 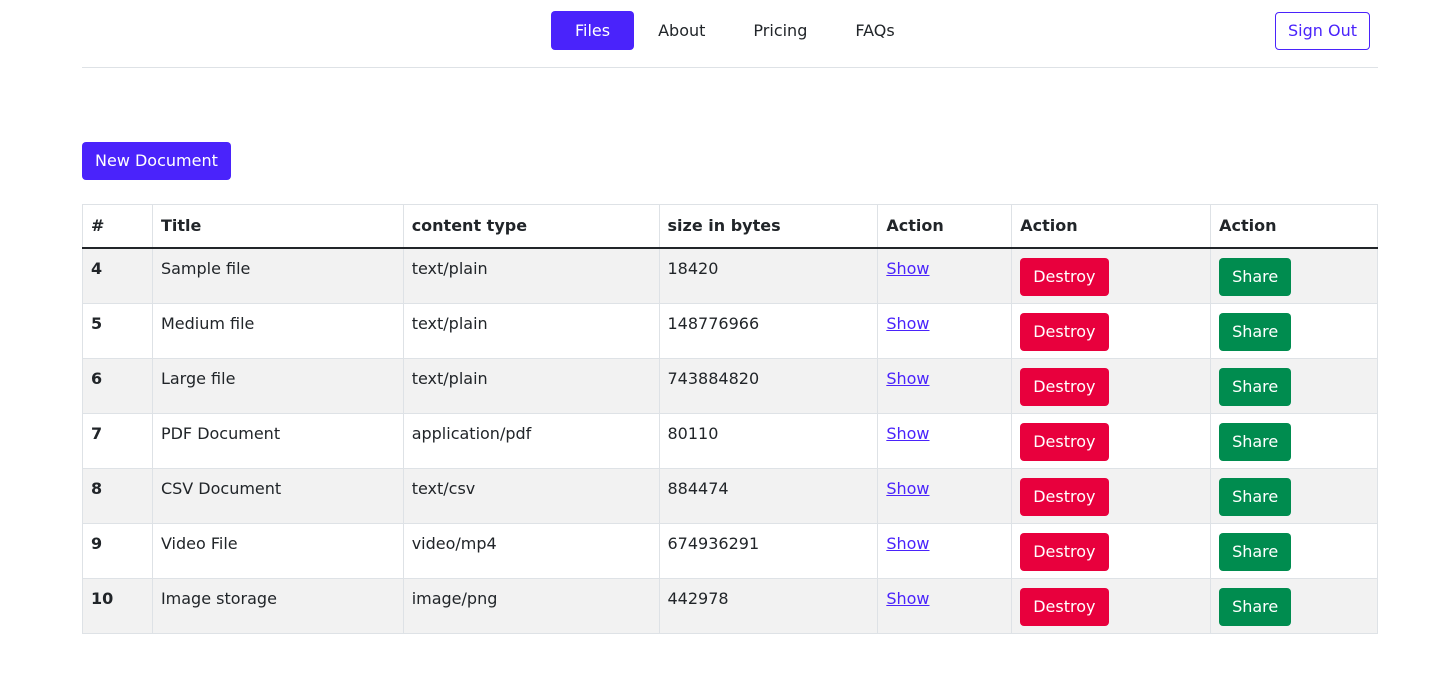 What do you see at coordinates (768, 605) in the screenshot?
I see `row-size: 442978` at bounding box center [768, 605].